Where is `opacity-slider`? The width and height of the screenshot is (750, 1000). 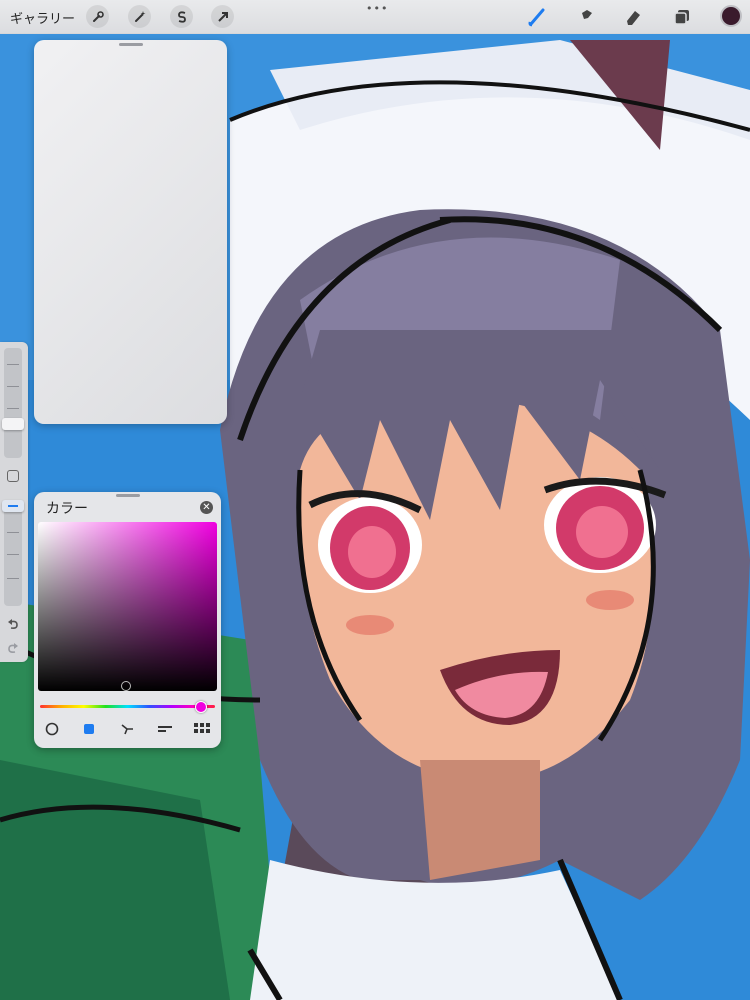
opacity-slider is located at coordinates (13, 553).